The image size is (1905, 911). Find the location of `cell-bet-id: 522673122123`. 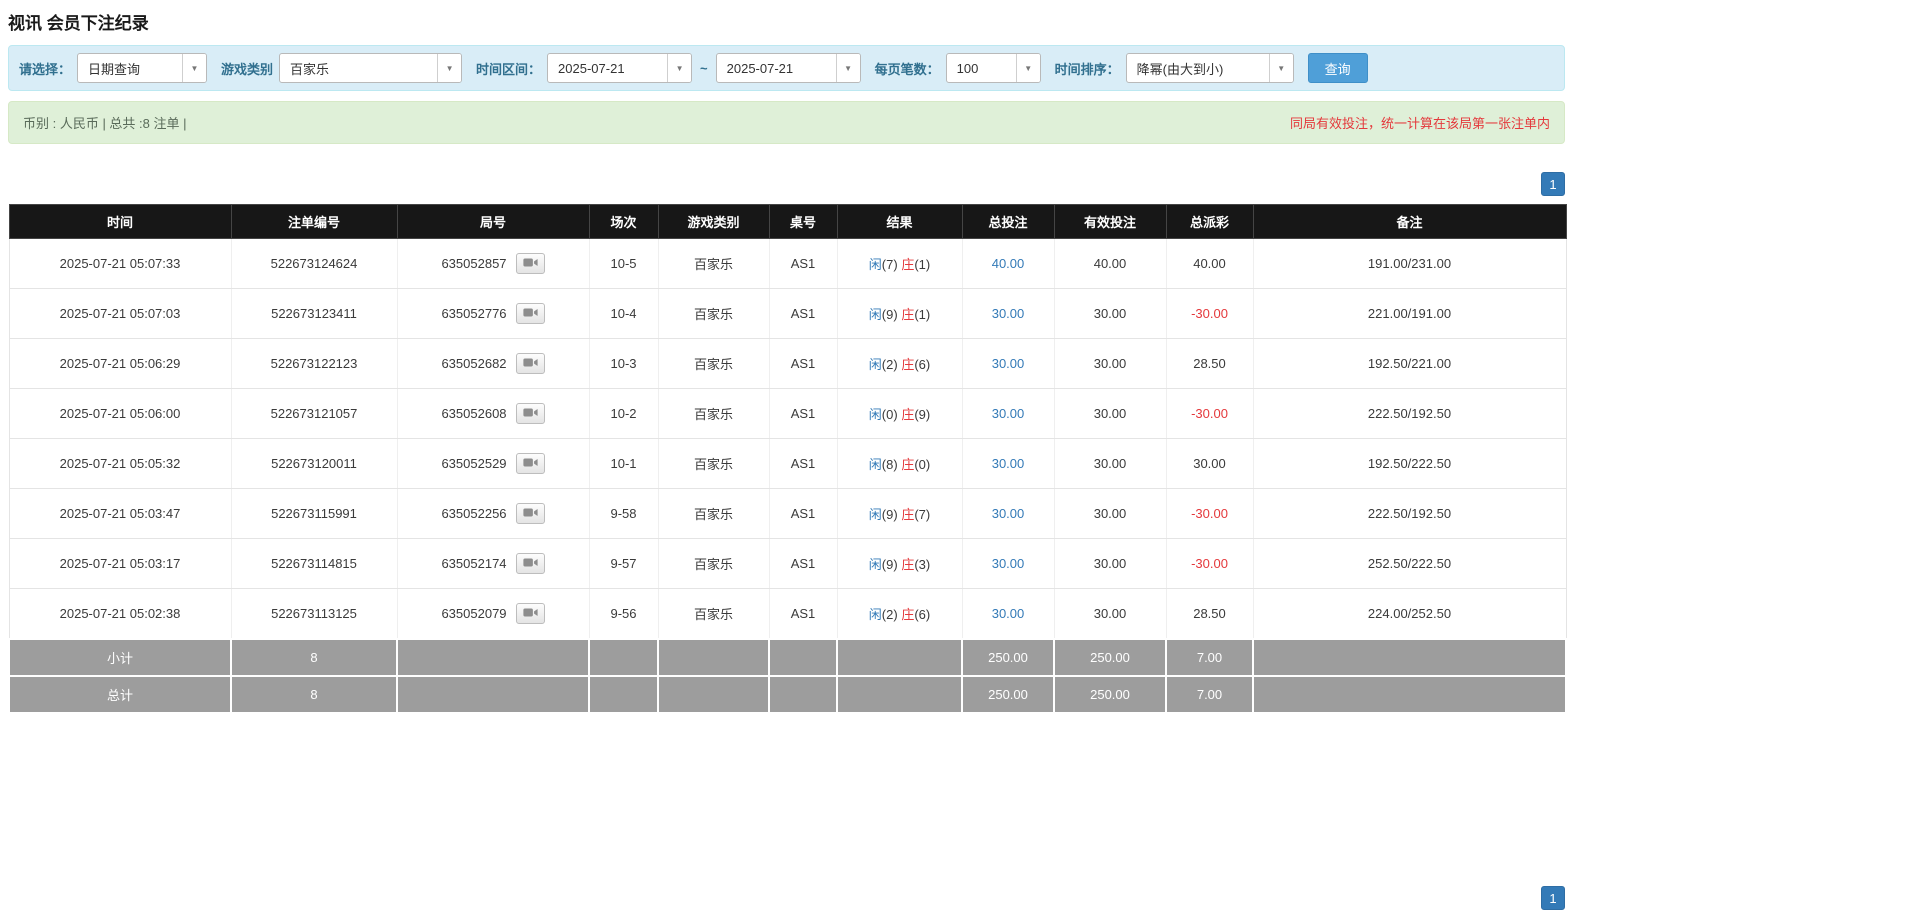

cell-bet-id: 522673122123 is located at coordinates (314, 363).